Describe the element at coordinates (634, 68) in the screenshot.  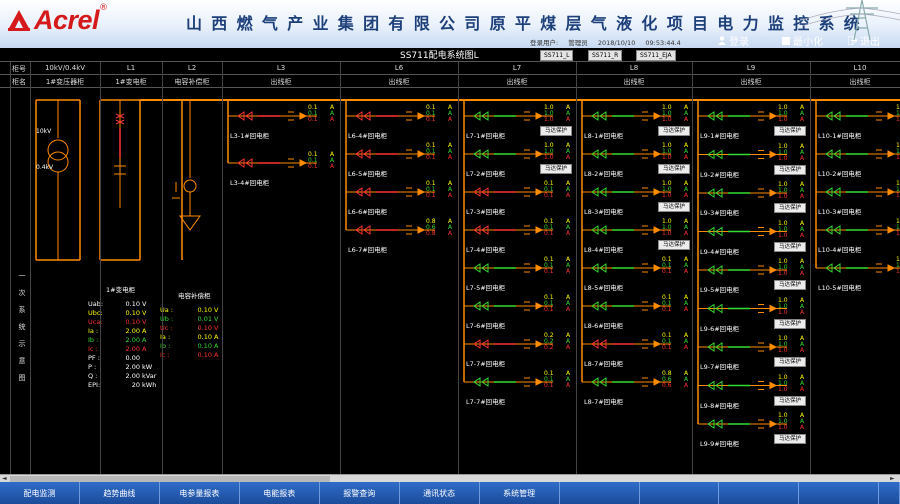
I see `cabinet-id-6: L8` at that location.